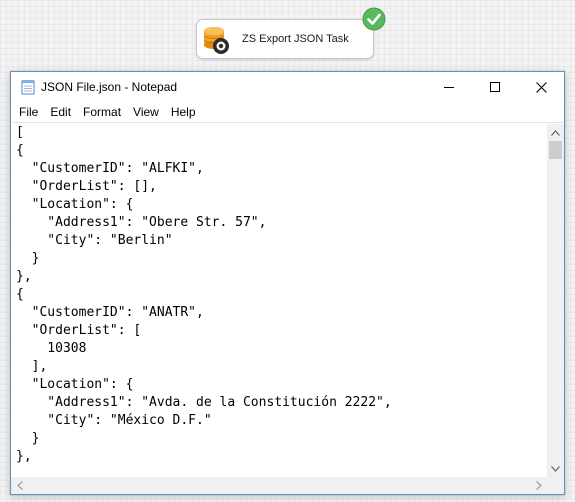 Image resolution: width=575 pixels, height=502 pixels. What do you see at coordinates (287, 112) in the screenshot?
I see `menu-bar: File Edit Format View Help` at bounding box center [287, 112].